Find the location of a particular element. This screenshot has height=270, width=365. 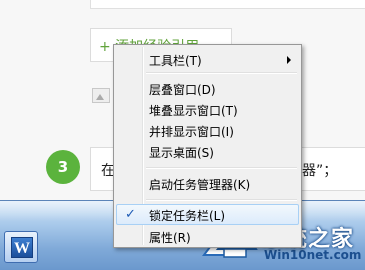

menu-item-label: 属性(R) is located at coordinates (170, 238).